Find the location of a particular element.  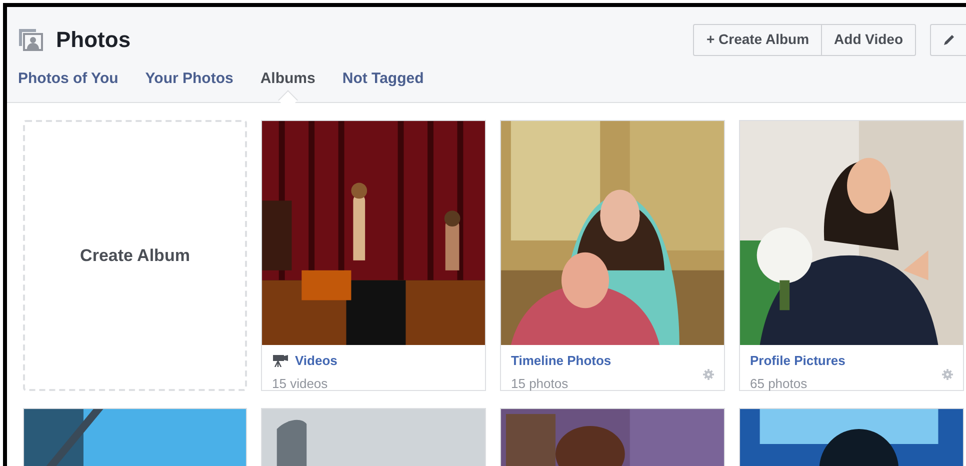

album-title: Timeline Photos is located at coordinates (561, 360).